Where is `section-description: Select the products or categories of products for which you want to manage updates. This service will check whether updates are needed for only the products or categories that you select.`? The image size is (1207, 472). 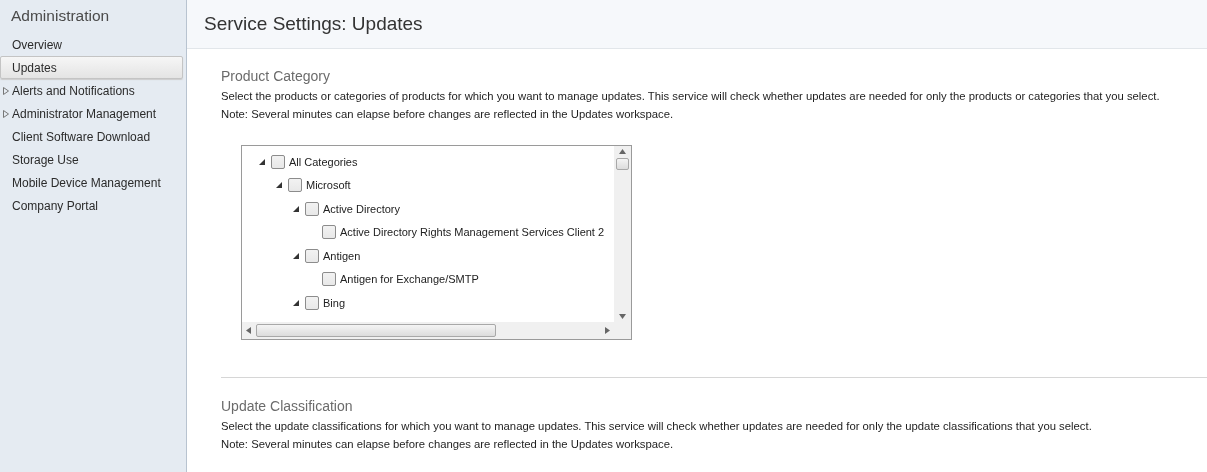 section-description: Select the products or categories of products for which you want to manage updates. This service will check whether updates are needed for only the products or categories that you select. is located at coordinates (691, 96).